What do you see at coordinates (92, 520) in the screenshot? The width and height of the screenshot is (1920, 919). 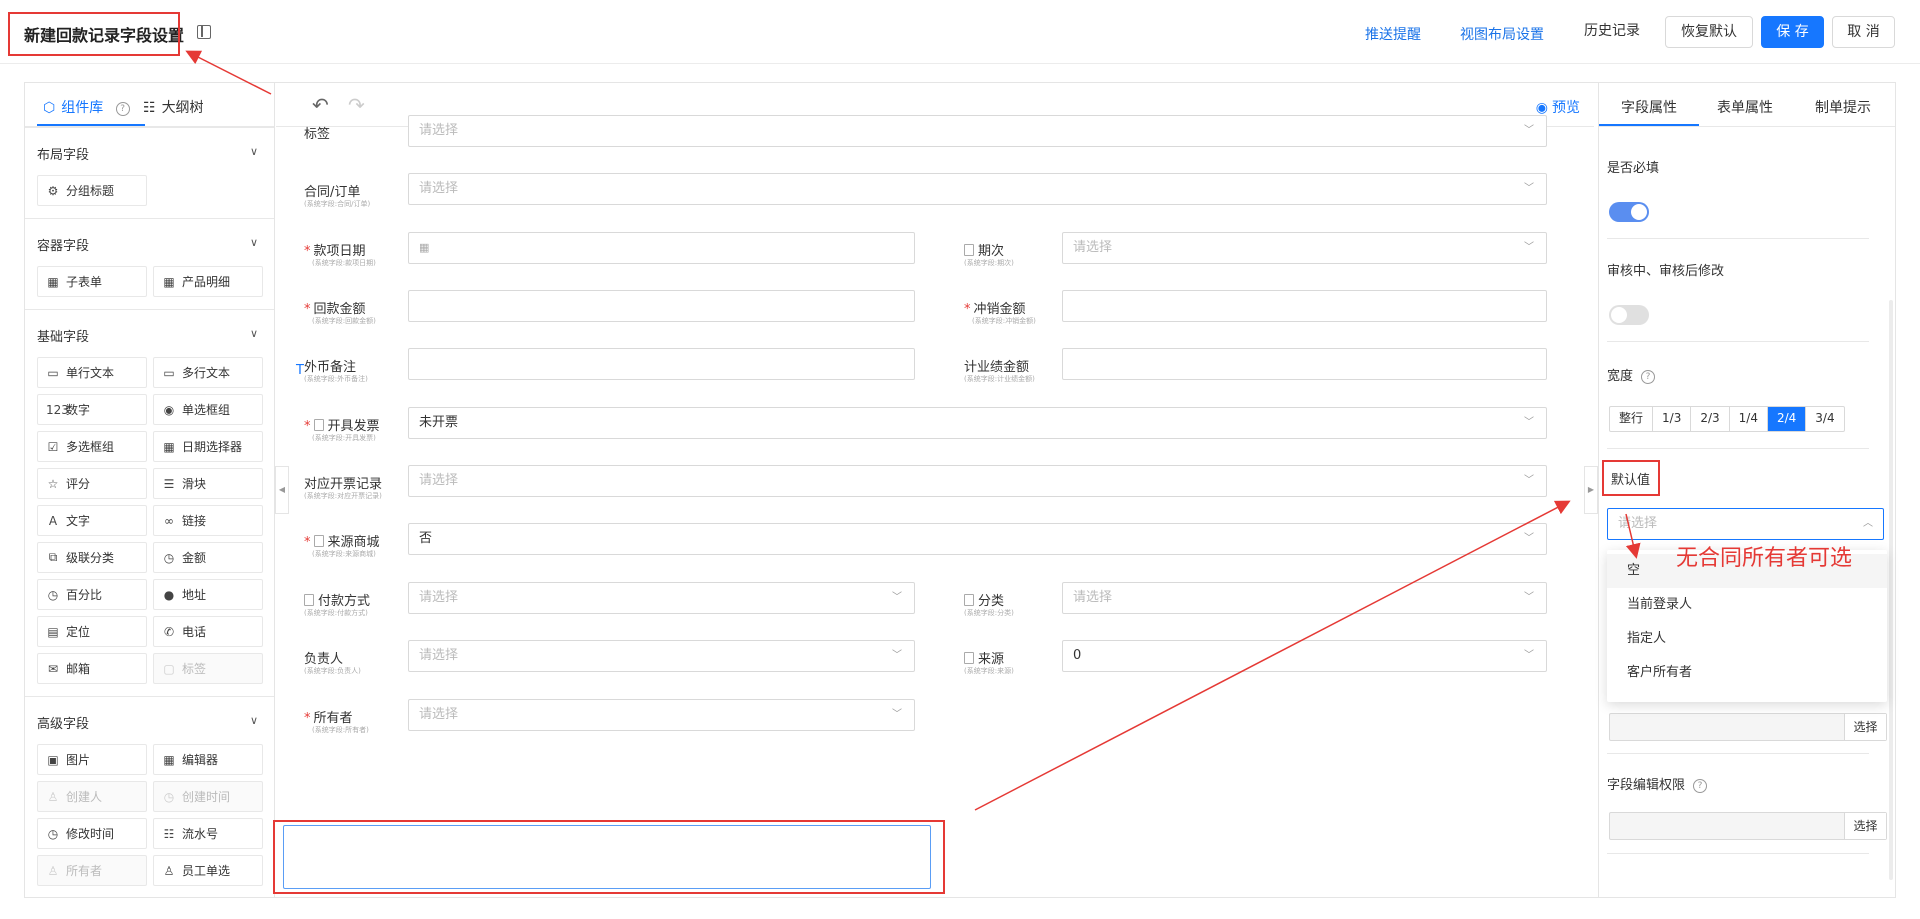 I see `component-item: A 文字` at bounding box center [92, 520].